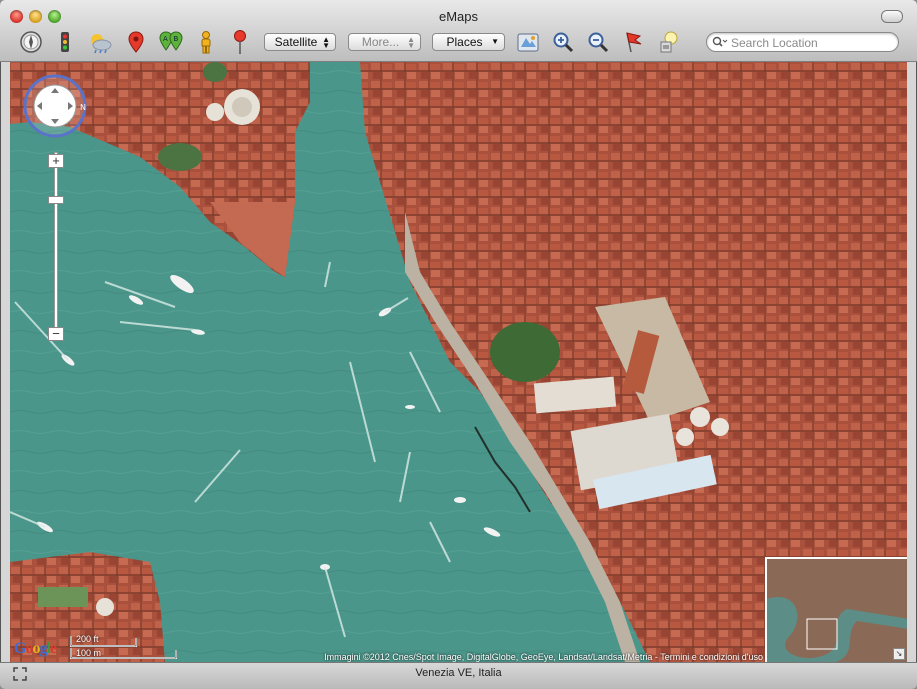 Image resolution: width=917 pixels, height=689 pixels. I want to click on zoom-in-icon, so click(563, 42).